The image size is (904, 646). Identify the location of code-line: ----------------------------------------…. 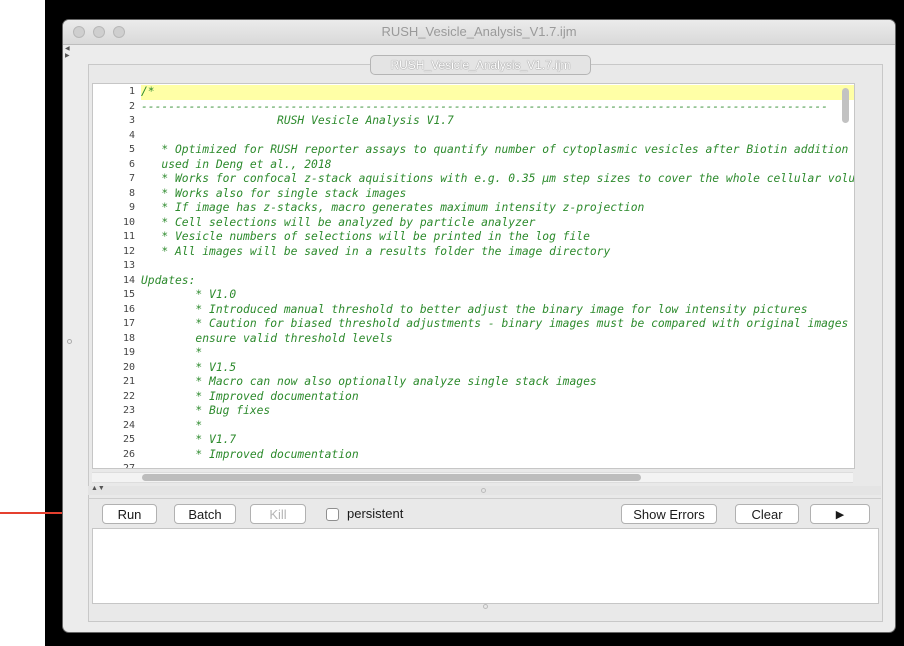
(497, 107).